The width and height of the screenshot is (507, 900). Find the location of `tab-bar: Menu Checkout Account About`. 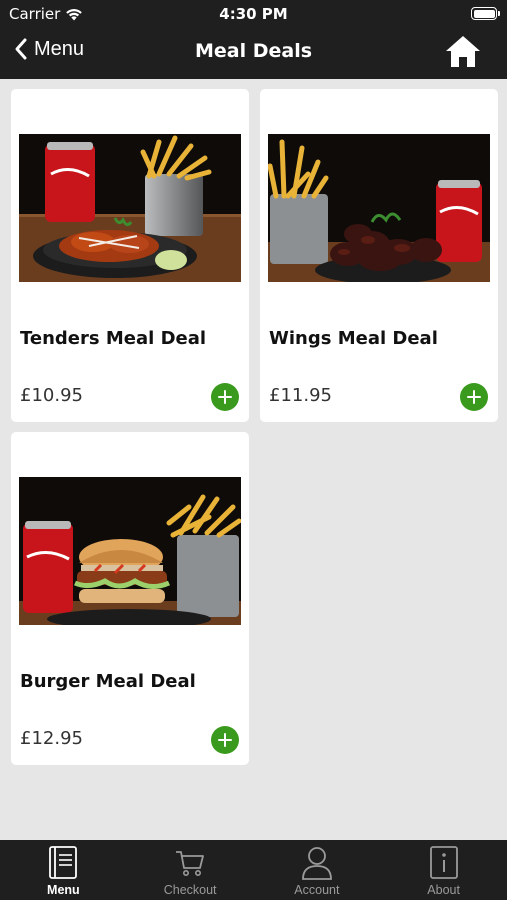

tab-bar: Menu Checkout Account About is located at coordinates (253, 870).